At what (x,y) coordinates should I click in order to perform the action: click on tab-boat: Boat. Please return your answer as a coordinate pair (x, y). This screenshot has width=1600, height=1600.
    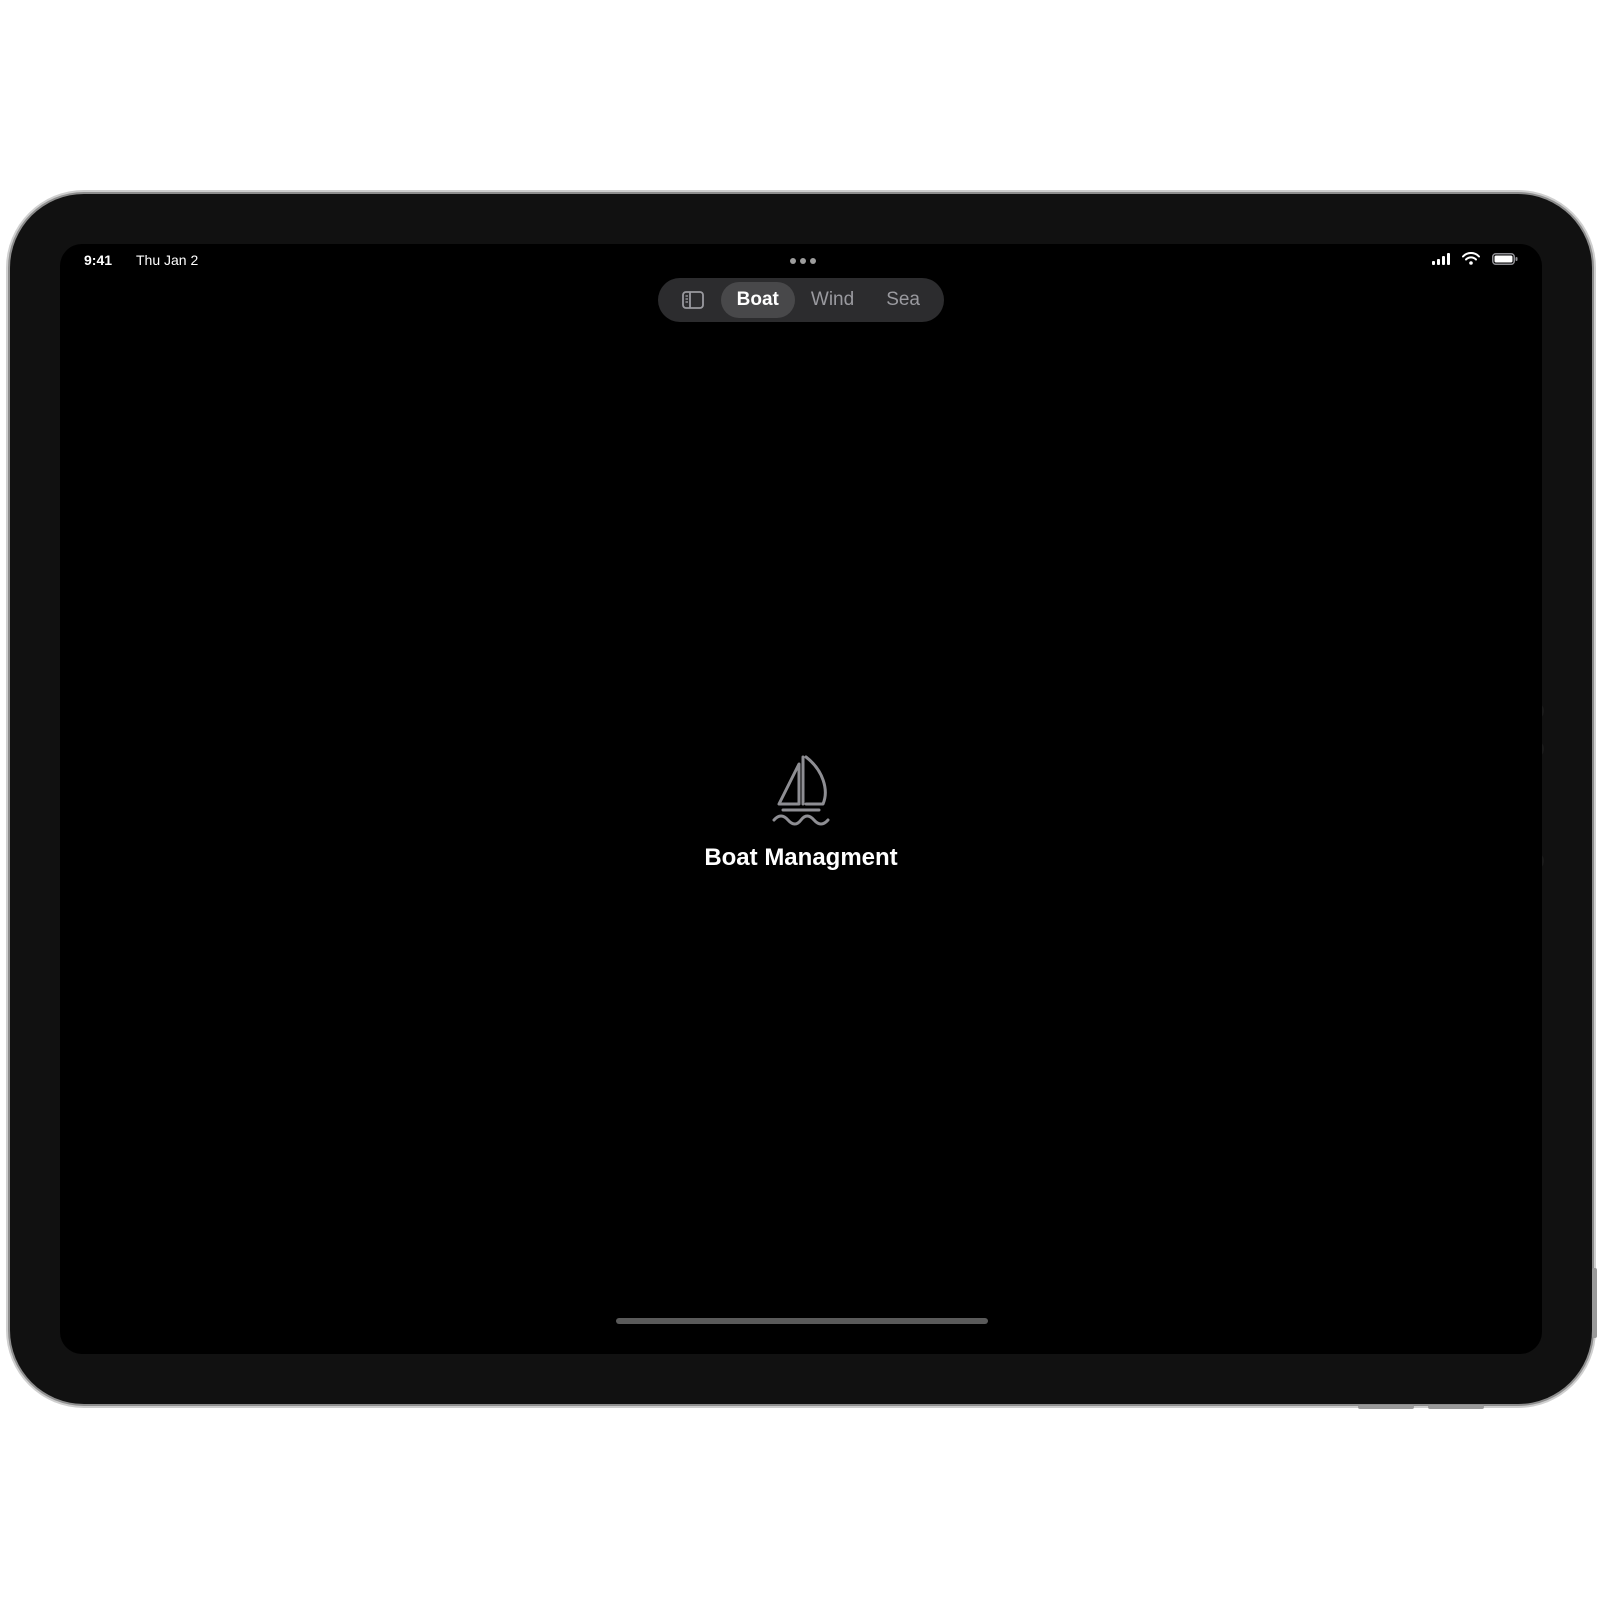
    Looking at the image, I should click on (757, 300).